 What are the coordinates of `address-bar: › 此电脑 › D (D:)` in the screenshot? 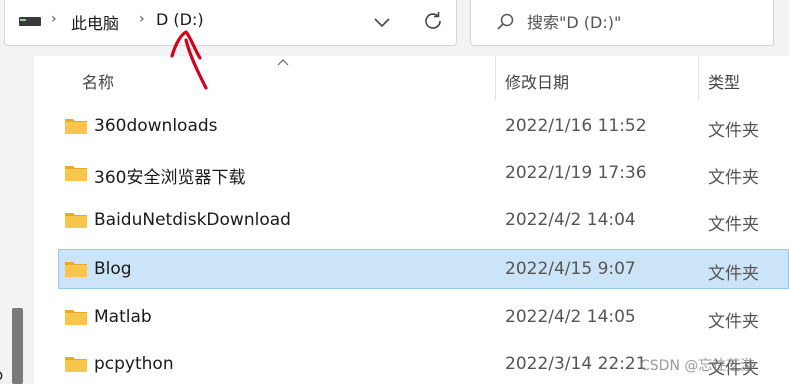 It's located at (230, 23).